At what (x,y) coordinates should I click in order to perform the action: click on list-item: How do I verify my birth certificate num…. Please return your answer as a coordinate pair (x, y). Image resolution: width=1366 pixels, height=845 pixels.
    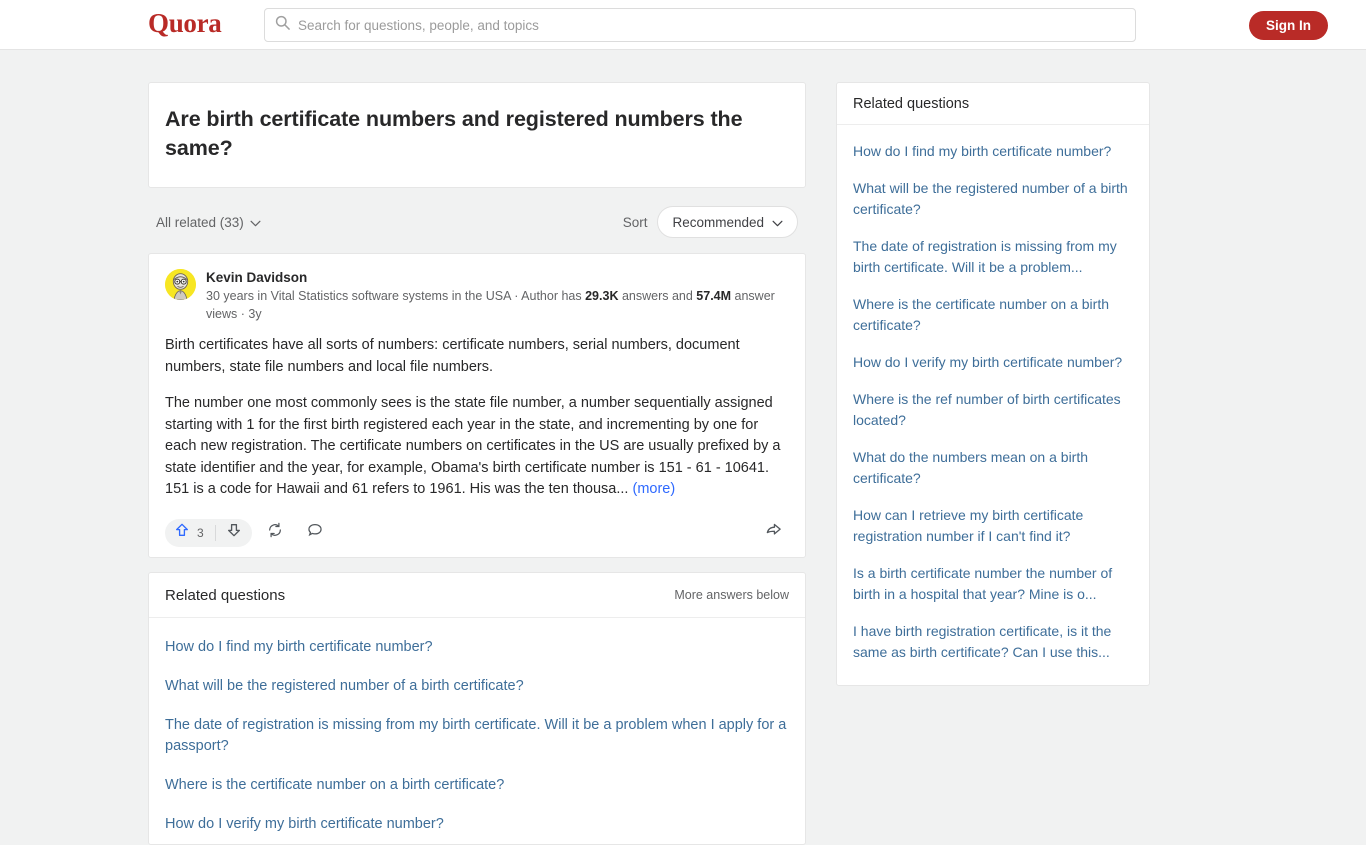
    Looking at the image, I should click on (477, 824).